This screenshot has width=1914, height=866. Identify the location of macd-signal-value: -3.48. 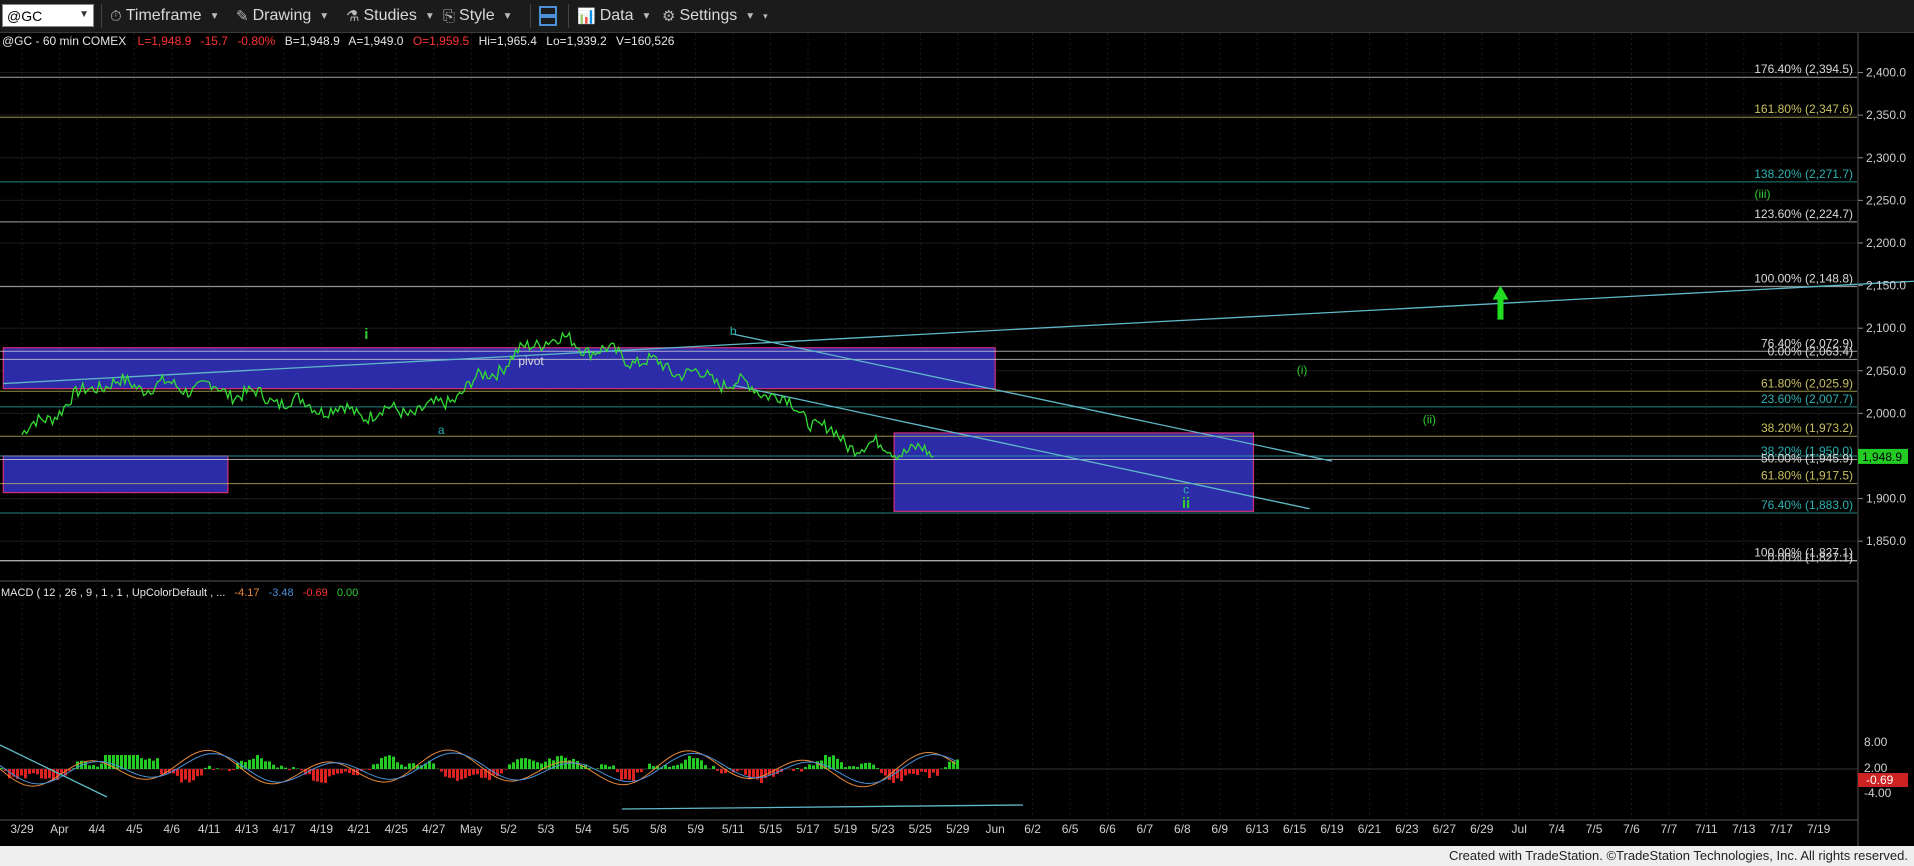
(281, 593).